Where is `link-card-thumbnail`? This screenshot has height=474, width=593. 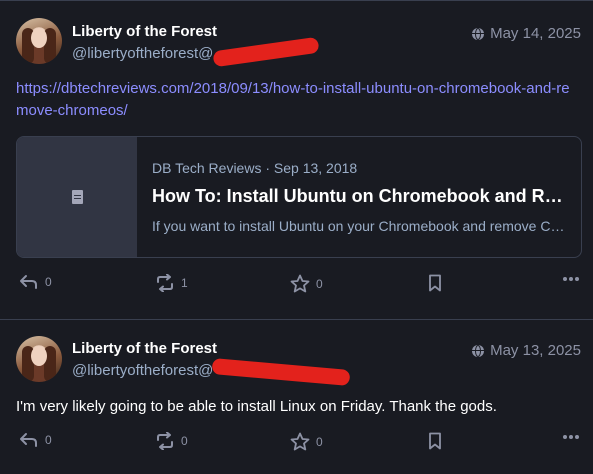 link-card-thumbnail is located at coordinates (77, 197).